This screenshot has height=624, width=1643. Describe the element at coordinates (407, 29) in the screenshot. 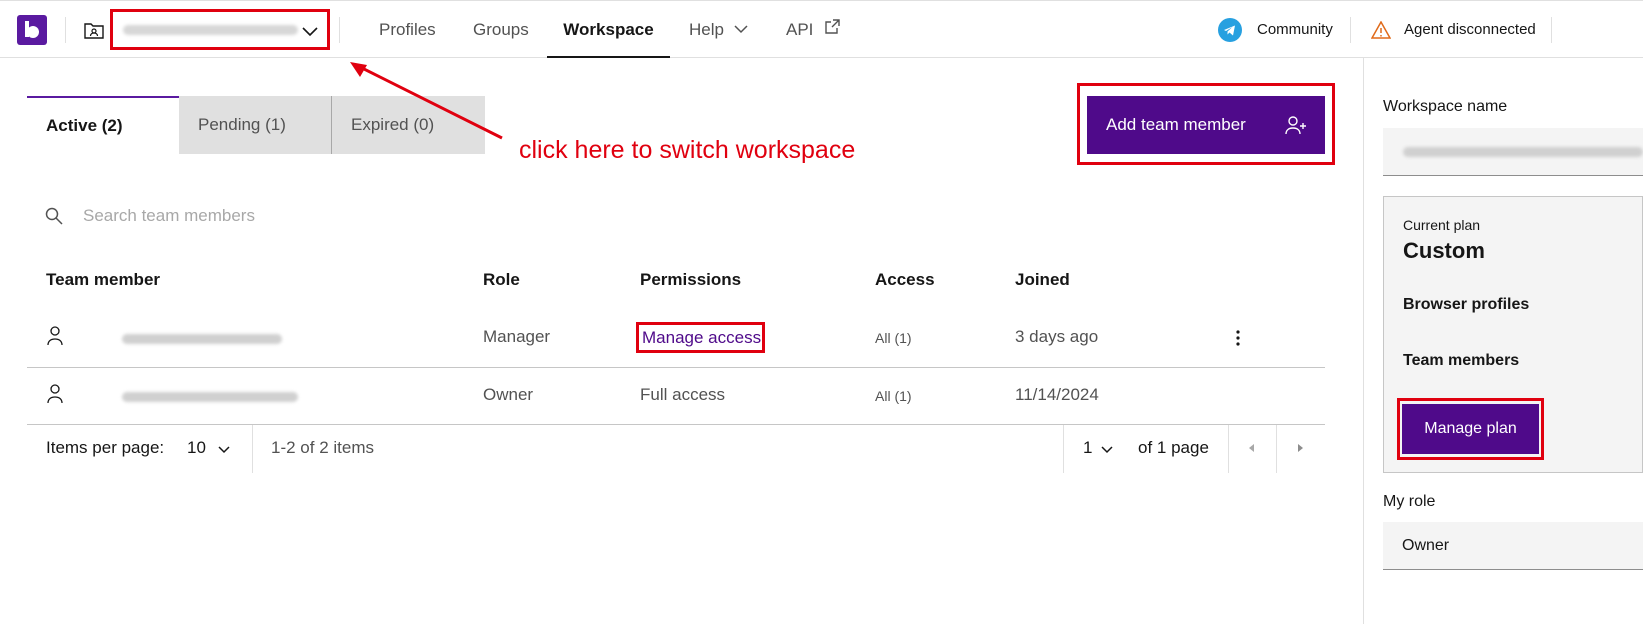

I see `nav-profiles: Profiles` at that location.